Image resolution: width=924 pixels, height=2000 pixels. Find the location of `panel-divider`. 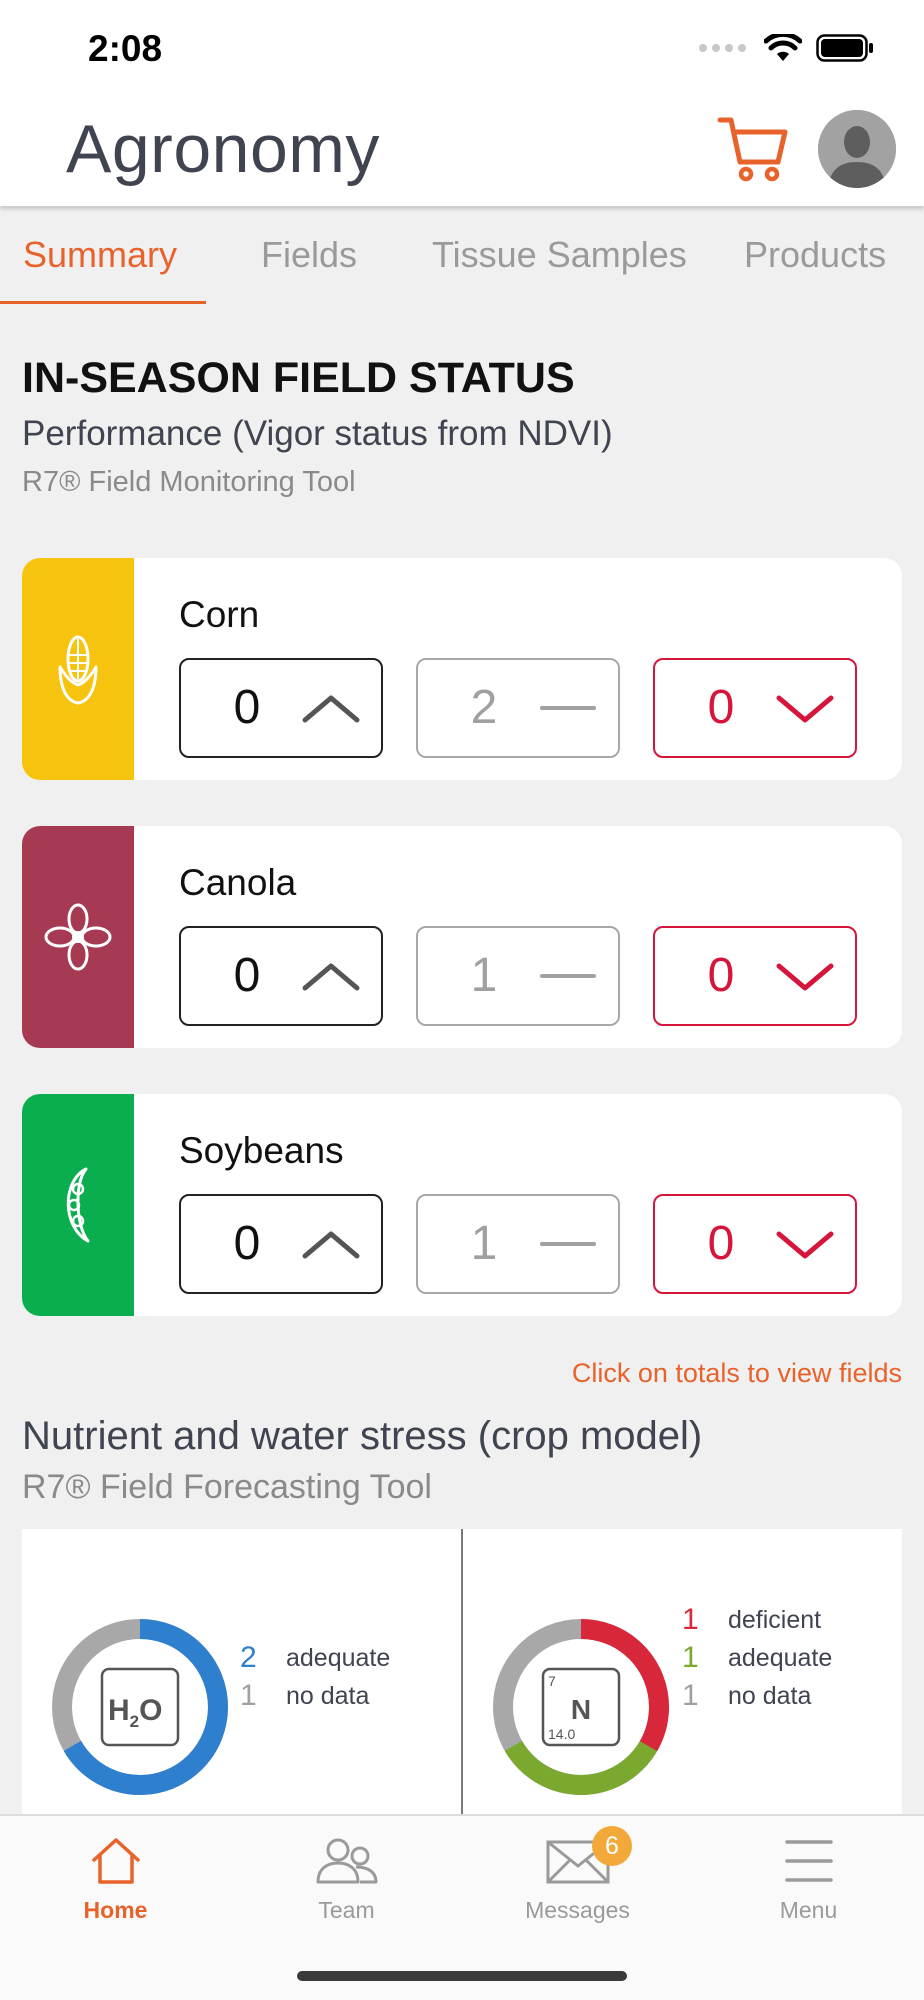

panel-divider is located at coordinates (462, 1674).